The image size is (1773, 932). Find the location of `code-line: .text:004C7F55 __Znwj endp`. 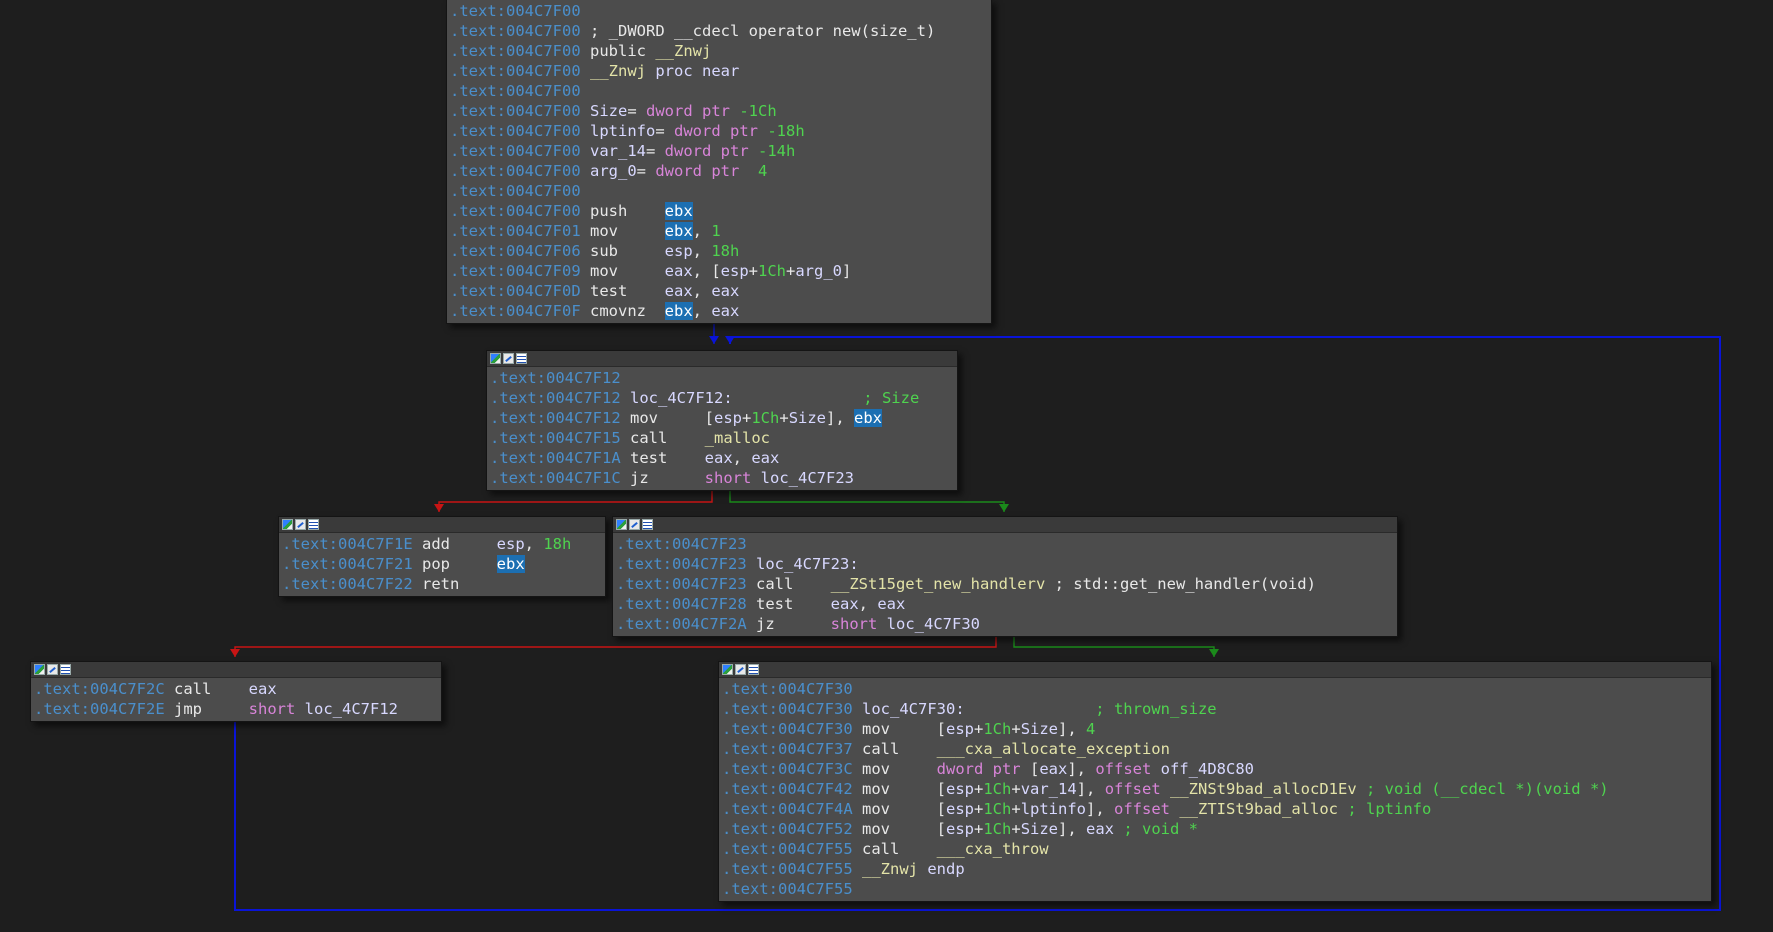

code-line: .text:004C7F55 __Znwj endp is located at coordinates (1216, 869).